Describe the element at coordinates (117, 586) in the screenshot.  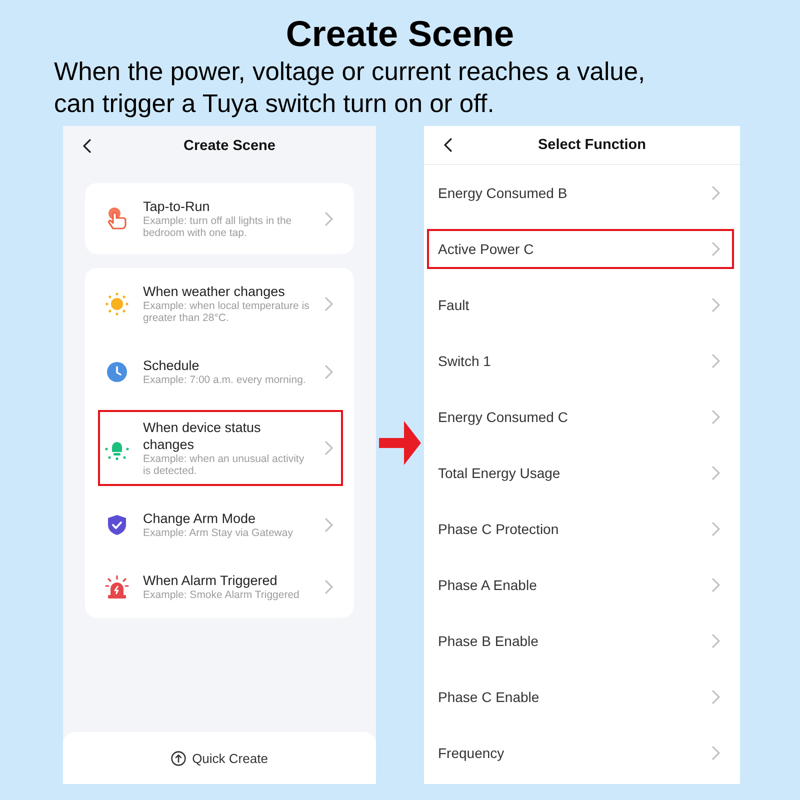
I see `siren-icon` at that location.